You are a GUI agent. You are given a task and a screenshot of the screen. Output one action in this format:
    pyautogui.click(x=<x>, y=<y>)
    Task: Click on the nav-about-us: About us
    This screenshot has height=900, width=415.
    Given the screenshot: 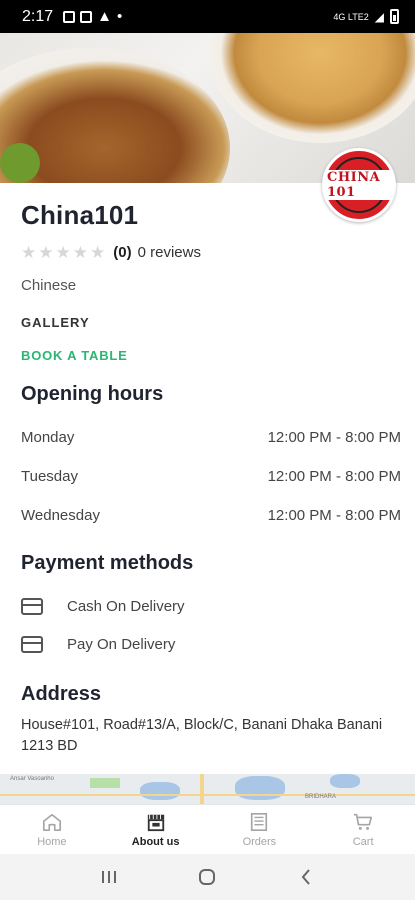 What is the action you would take?
    pyautogui.click(x=156, y=829)
    